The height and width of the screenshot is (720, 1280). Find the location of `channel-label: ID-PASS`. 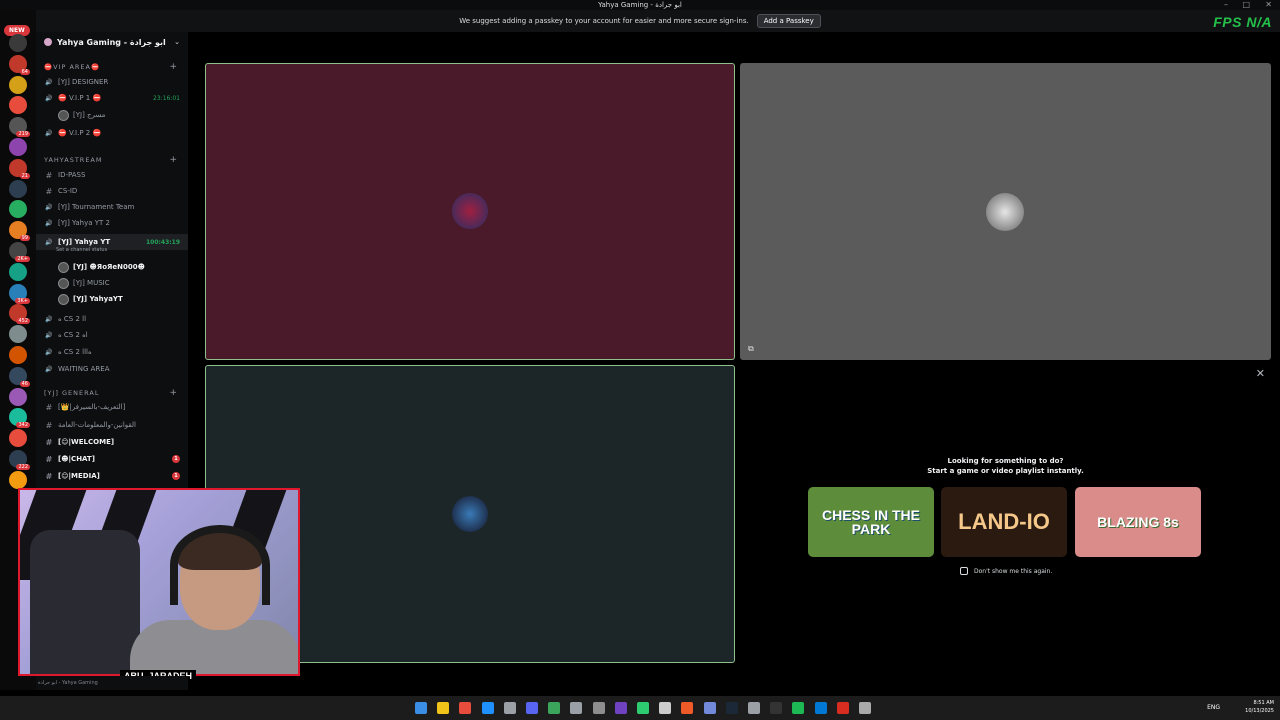

channel-label: ID-PASS is located at coordinates (72, 175).